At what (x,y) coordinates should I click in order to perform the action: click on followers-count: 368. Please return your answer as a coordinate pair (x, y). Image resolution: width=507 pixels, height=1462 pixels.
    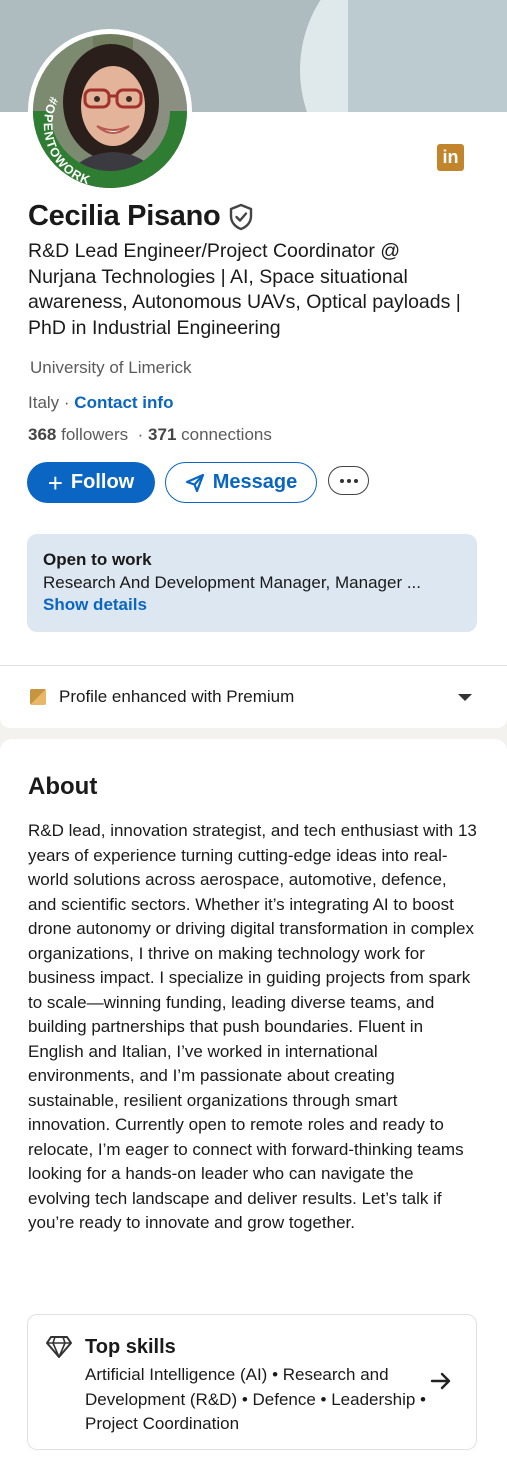
    Looking at the image, I should click on (42, 434).